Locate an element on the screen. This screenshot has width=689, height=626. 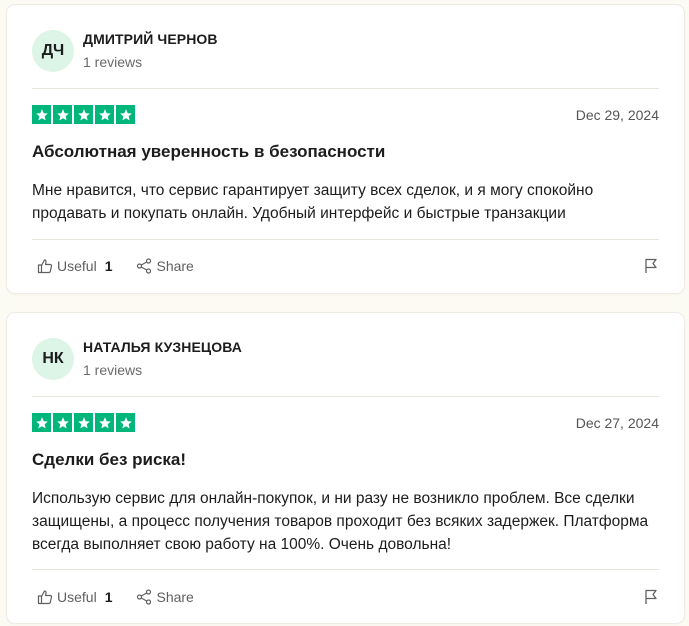
review-title: Абсолютная уверенность в безопасности is located at coordinates (208, 152).